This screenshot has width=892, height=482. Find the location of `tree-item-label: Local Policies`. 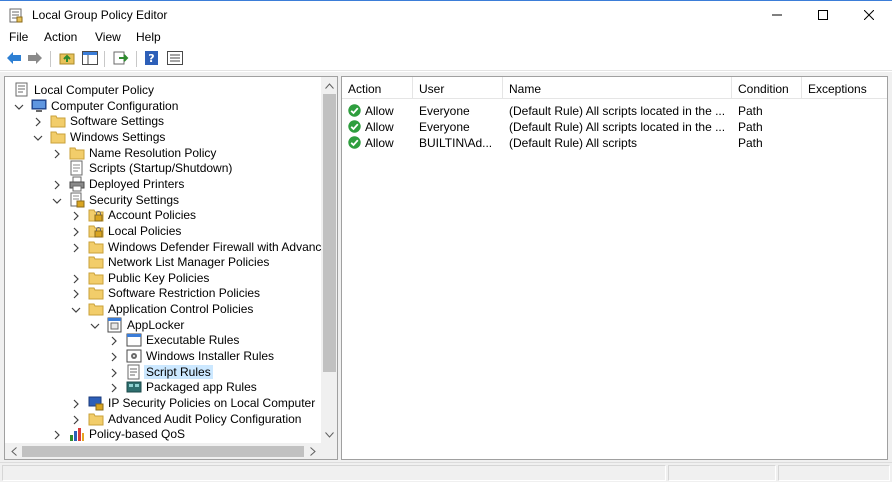

tree-item-label: Local Policies is located at coordinates (145, 230).